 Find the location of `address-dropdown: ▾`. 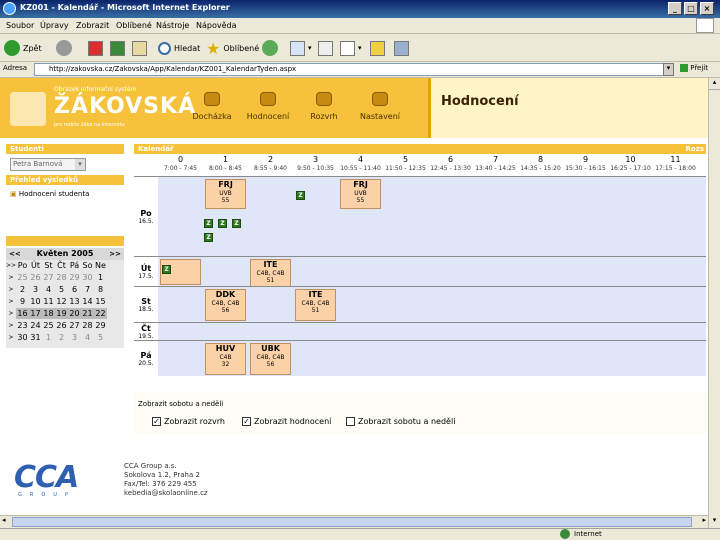

address-dropdown: ▾ is located at coordinates (668, 69).